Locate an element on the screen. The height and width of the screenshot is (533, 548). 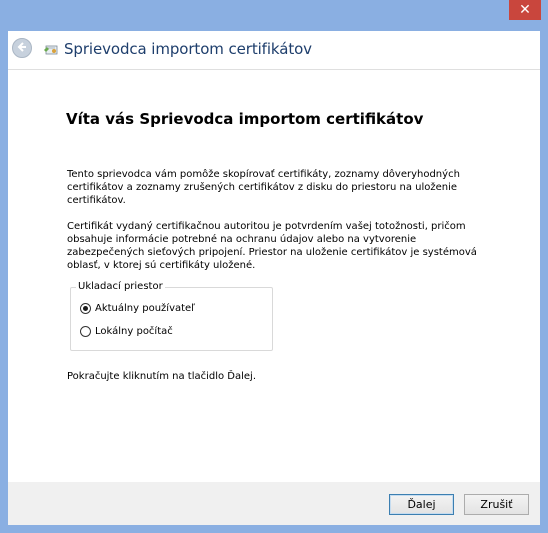
cancel-button: Zrušiť is located at coordinates (496, 504).